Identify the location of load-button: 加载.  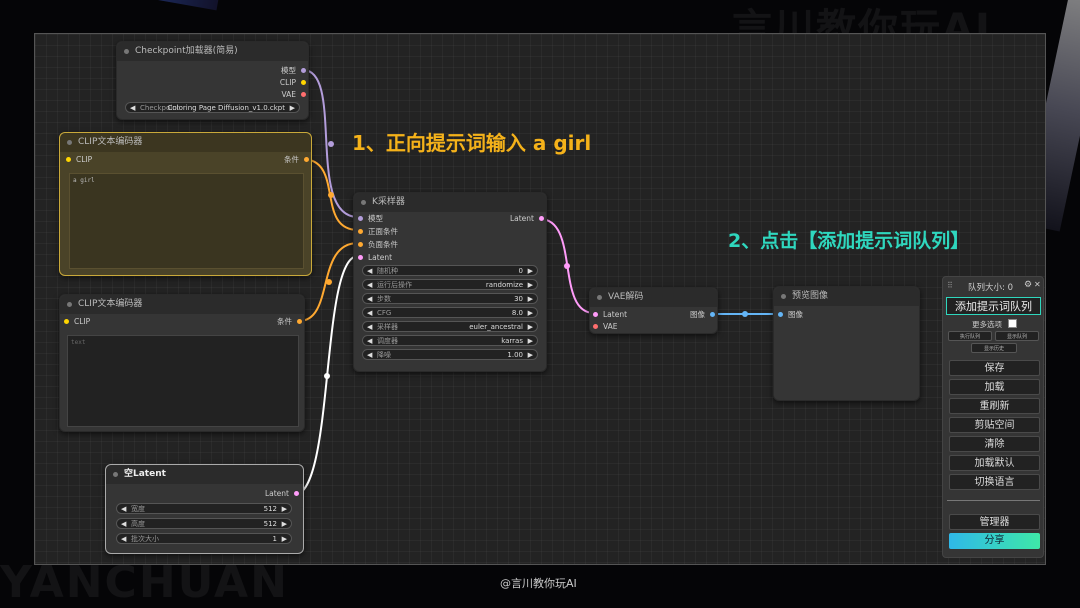
(994, 387).